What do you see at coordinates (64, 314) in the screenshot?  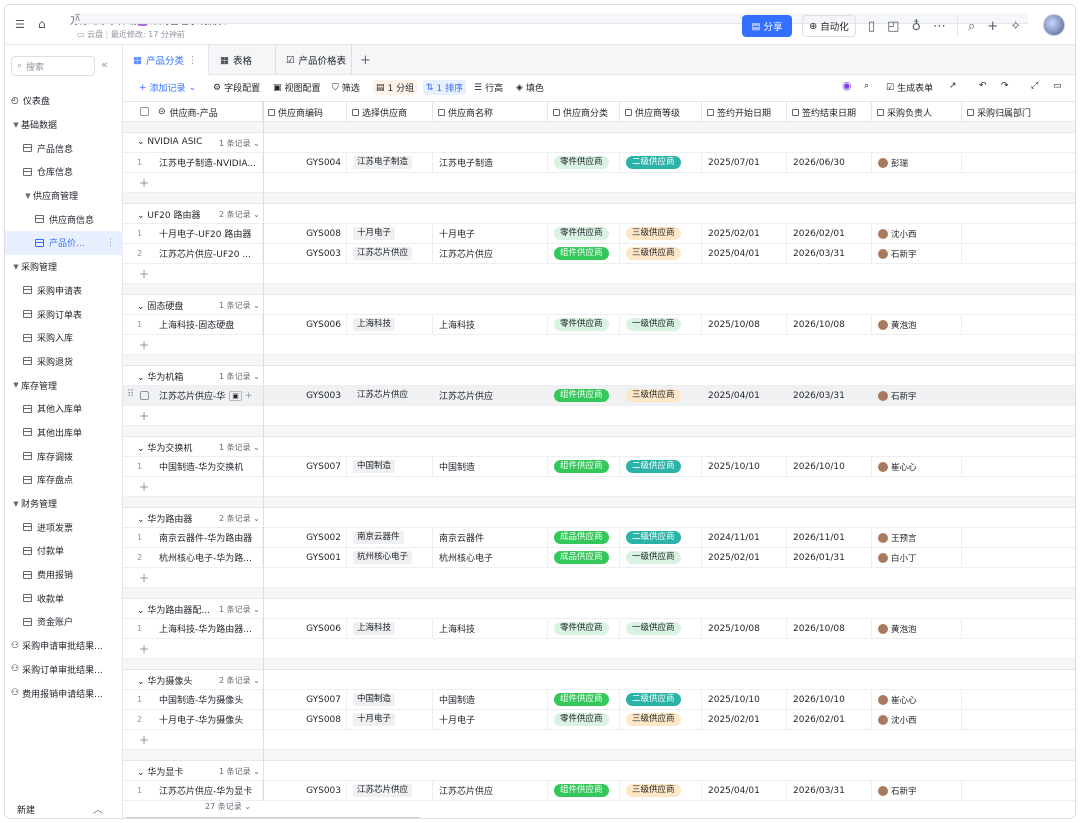 I see `sidebar-item: 采购订单表` at bounding box center [64, 314].